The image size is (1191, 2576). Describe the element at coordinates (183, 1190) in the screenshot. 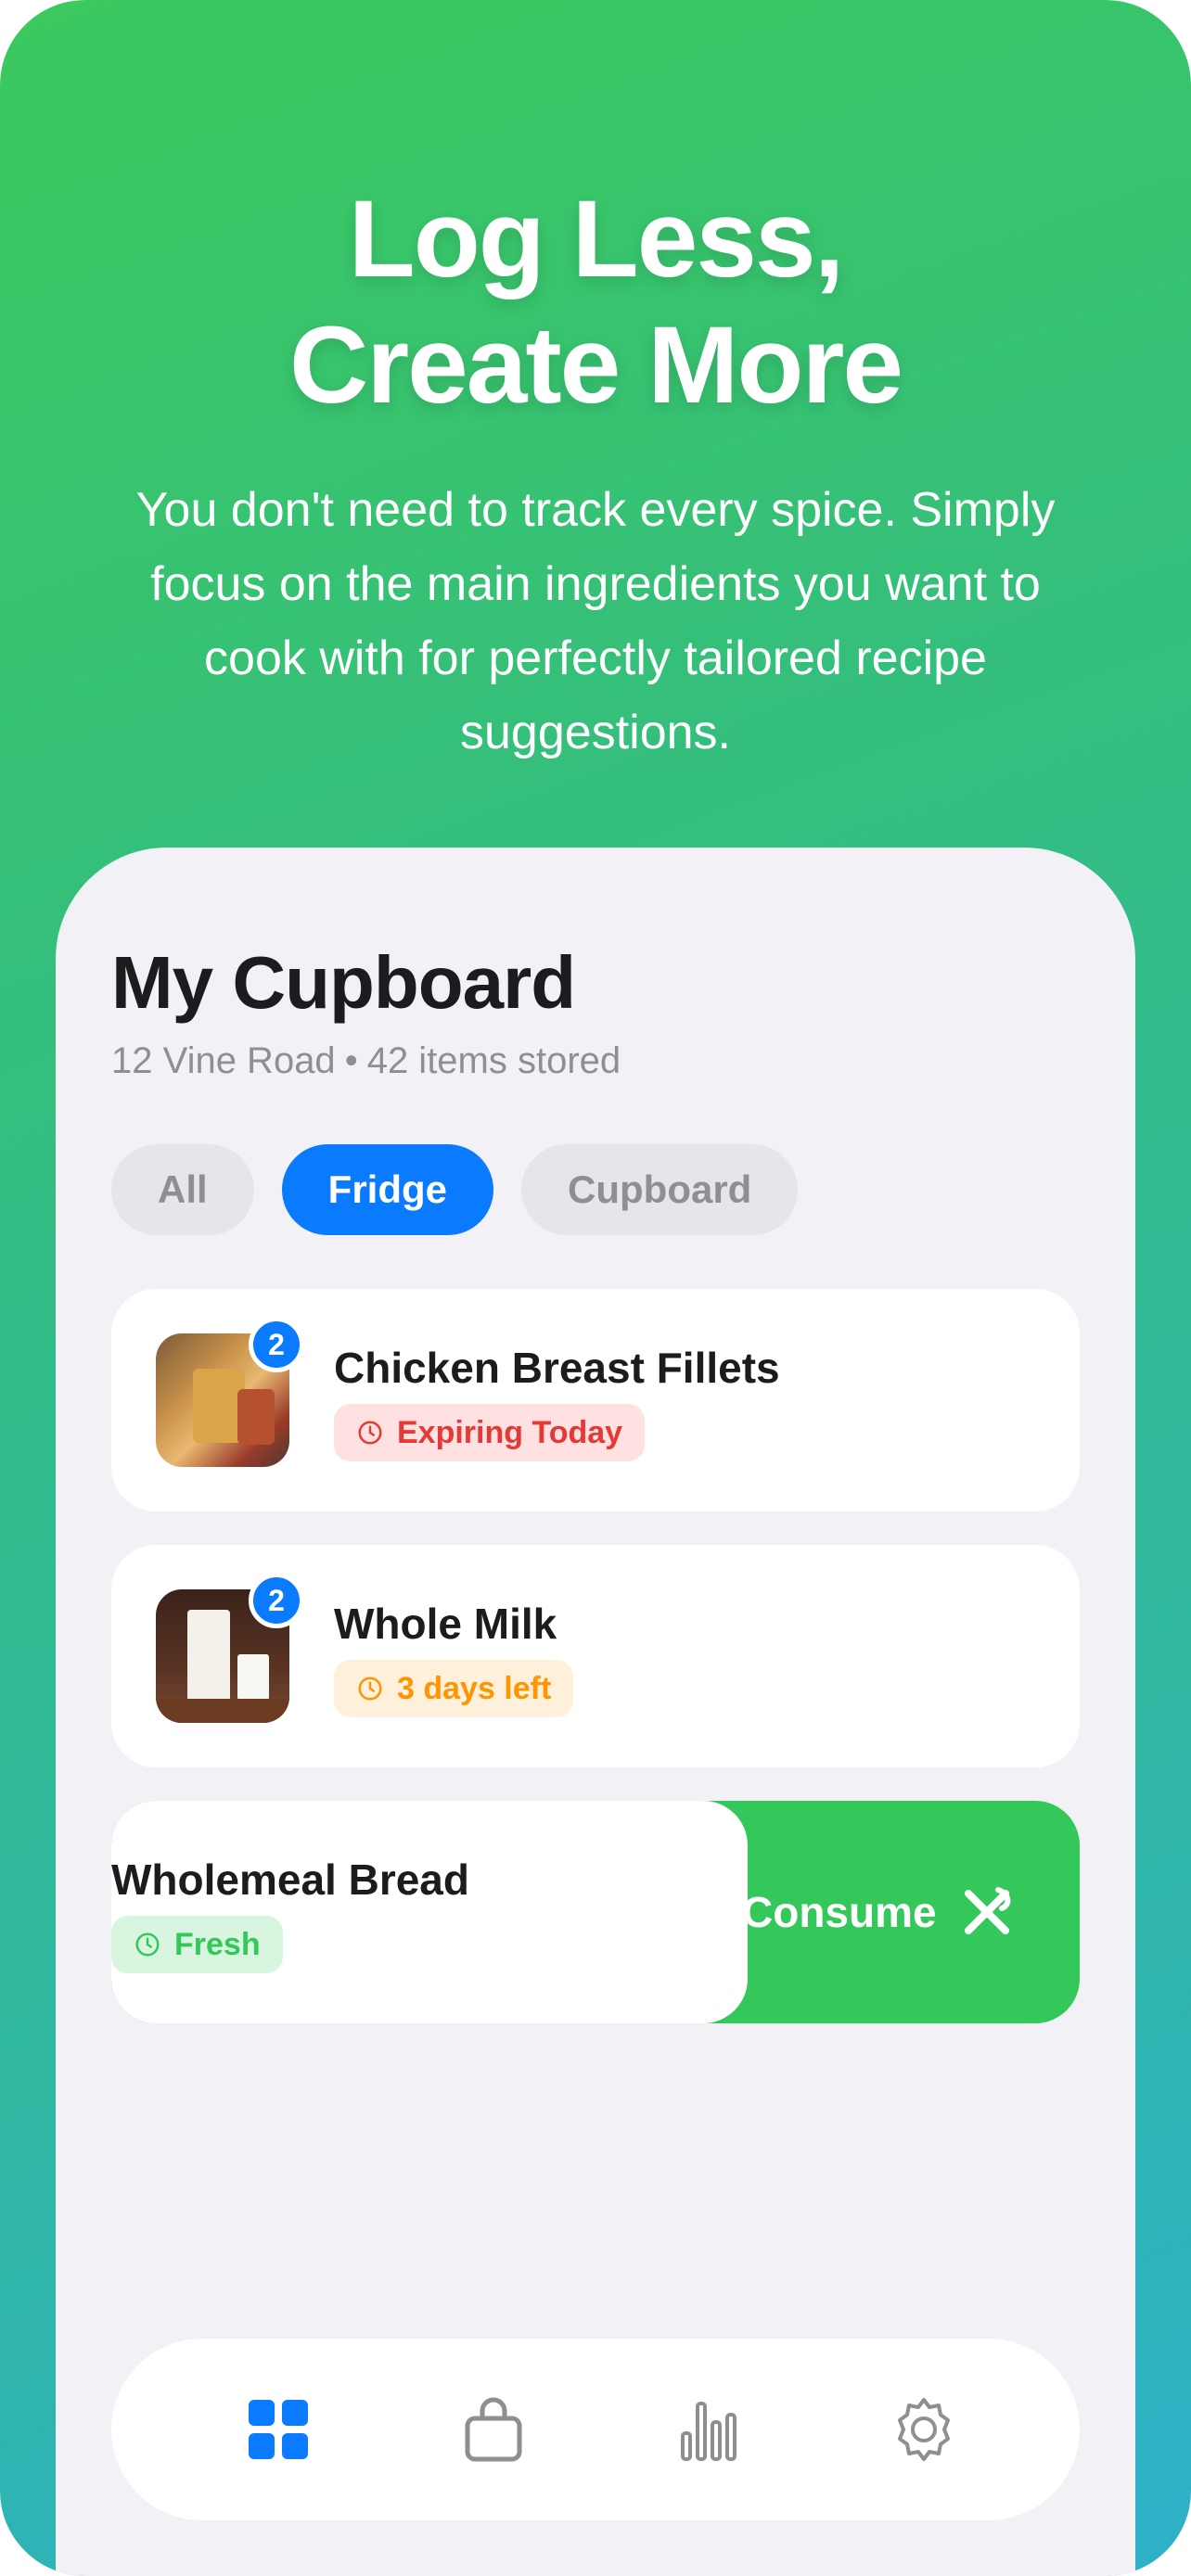

I see `filter-all-chip: All` at that location.